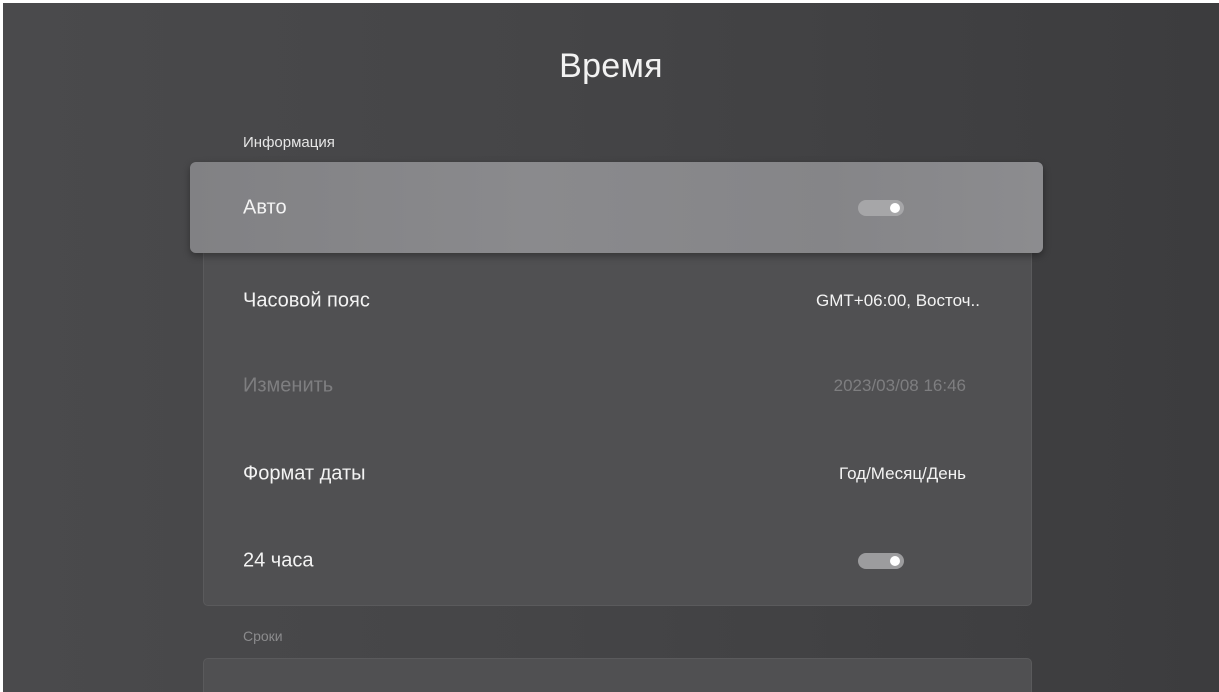  I want to click on setting-label-auto: Авто, so click(265, 207).